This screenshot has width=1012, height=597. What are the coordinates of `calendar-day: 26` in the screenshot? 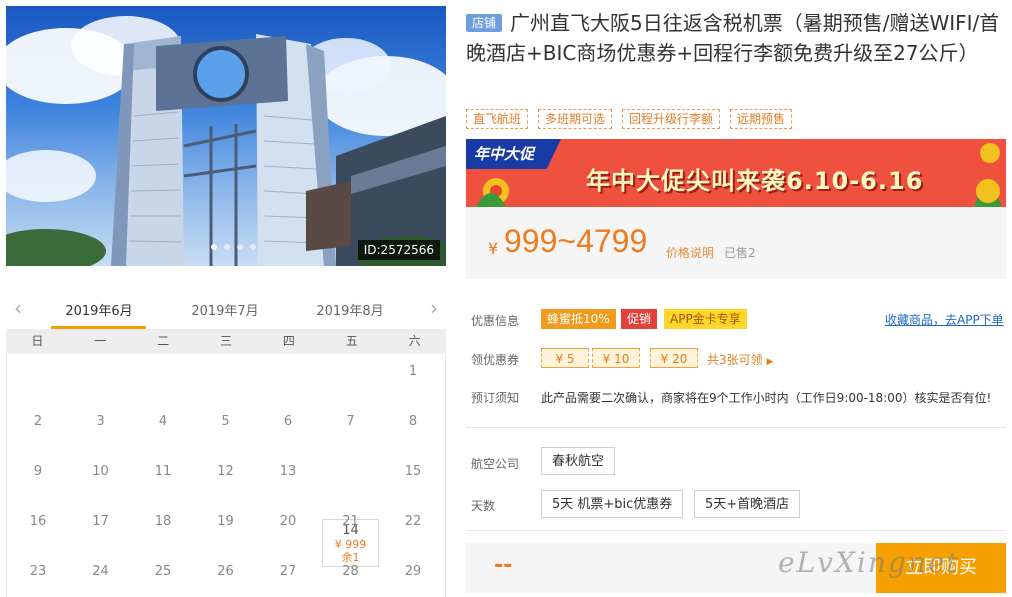 It's located at (225, 571).